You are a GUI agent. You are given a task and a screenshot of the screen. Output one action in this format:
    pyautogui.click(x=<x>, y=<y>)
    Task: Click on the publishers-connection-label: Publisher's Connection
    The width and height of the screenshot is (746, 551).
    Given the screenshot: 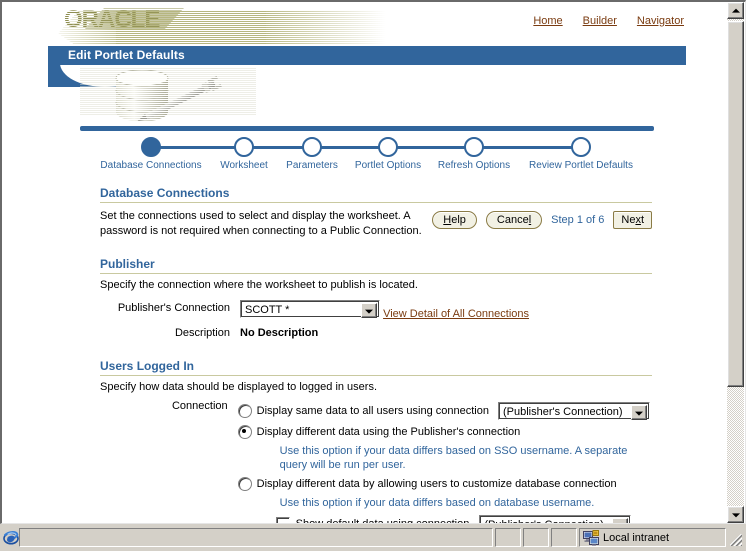 What is the action you would take?
    pyautogui.click(x=173, y=308)
    